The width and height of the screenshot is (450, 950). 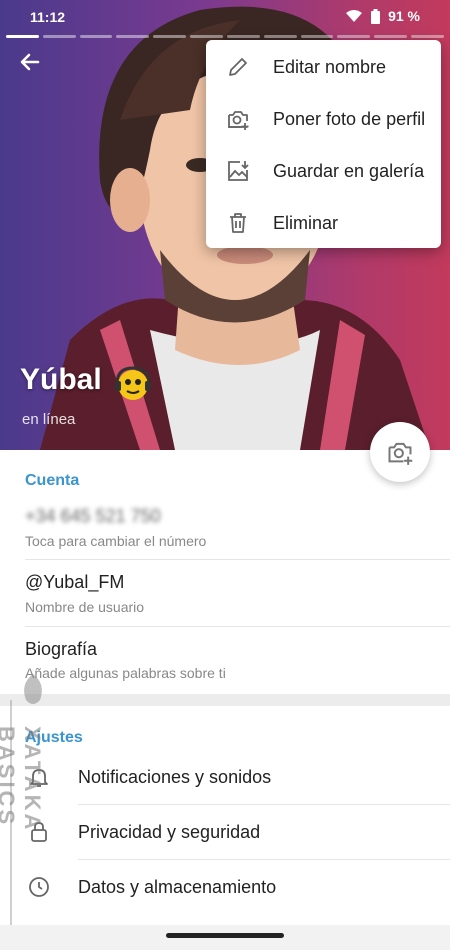 I want to click on home-gesture-handle, so click(x=225, y=935).